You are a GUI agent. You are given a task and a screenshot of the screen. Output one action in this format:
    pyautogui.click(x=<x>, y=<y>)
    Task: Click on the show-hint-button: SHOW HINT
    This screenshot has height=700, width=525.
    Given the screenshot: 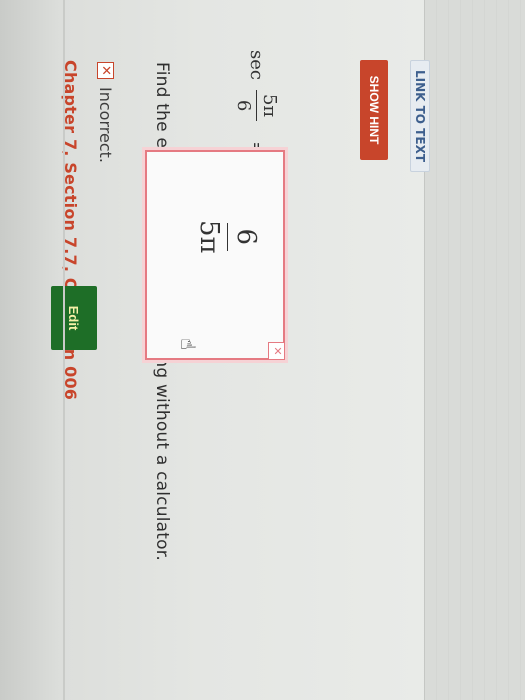 What is the action you would take?
    pyautogui.click(x=374, y=110)
    